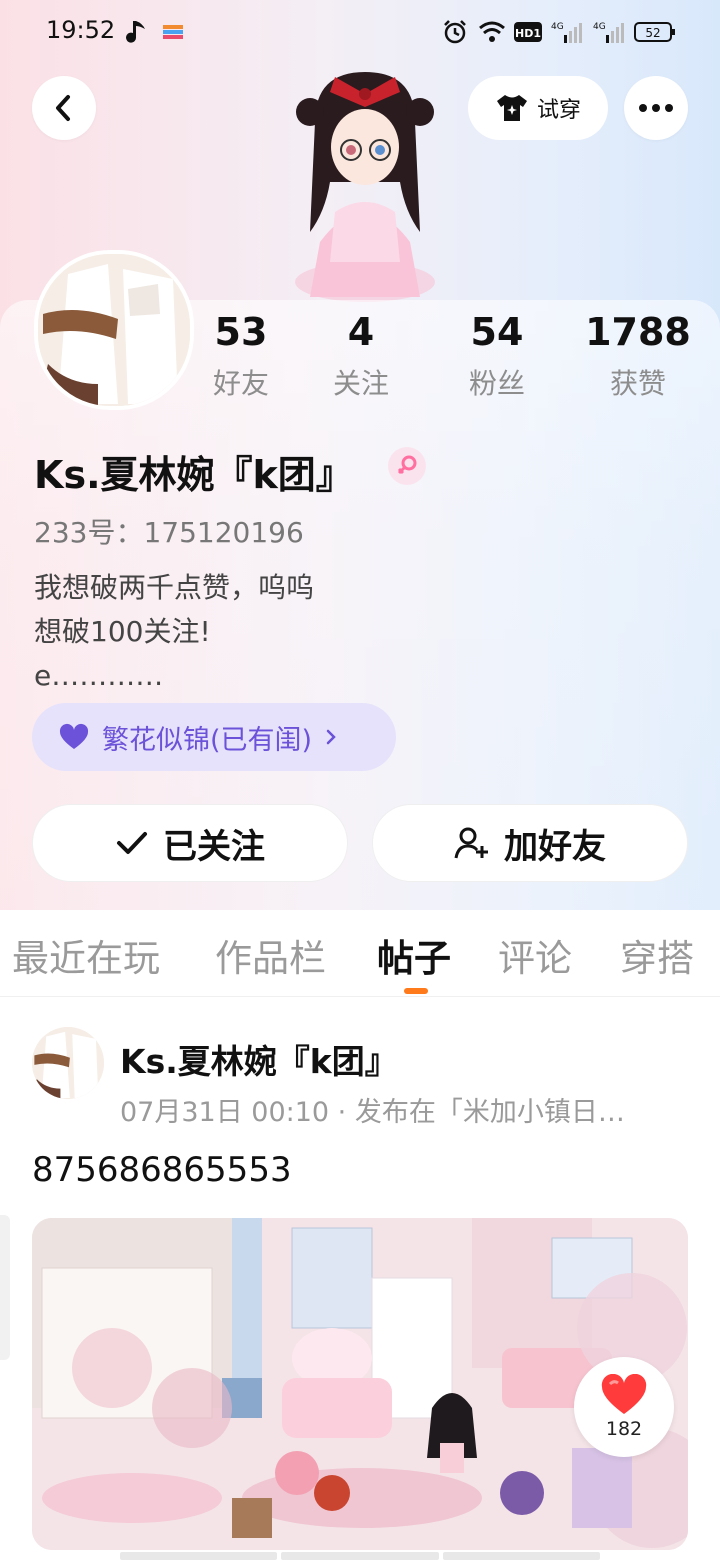  I want to click on add-friend-button: 加好友, so click(530, 843).